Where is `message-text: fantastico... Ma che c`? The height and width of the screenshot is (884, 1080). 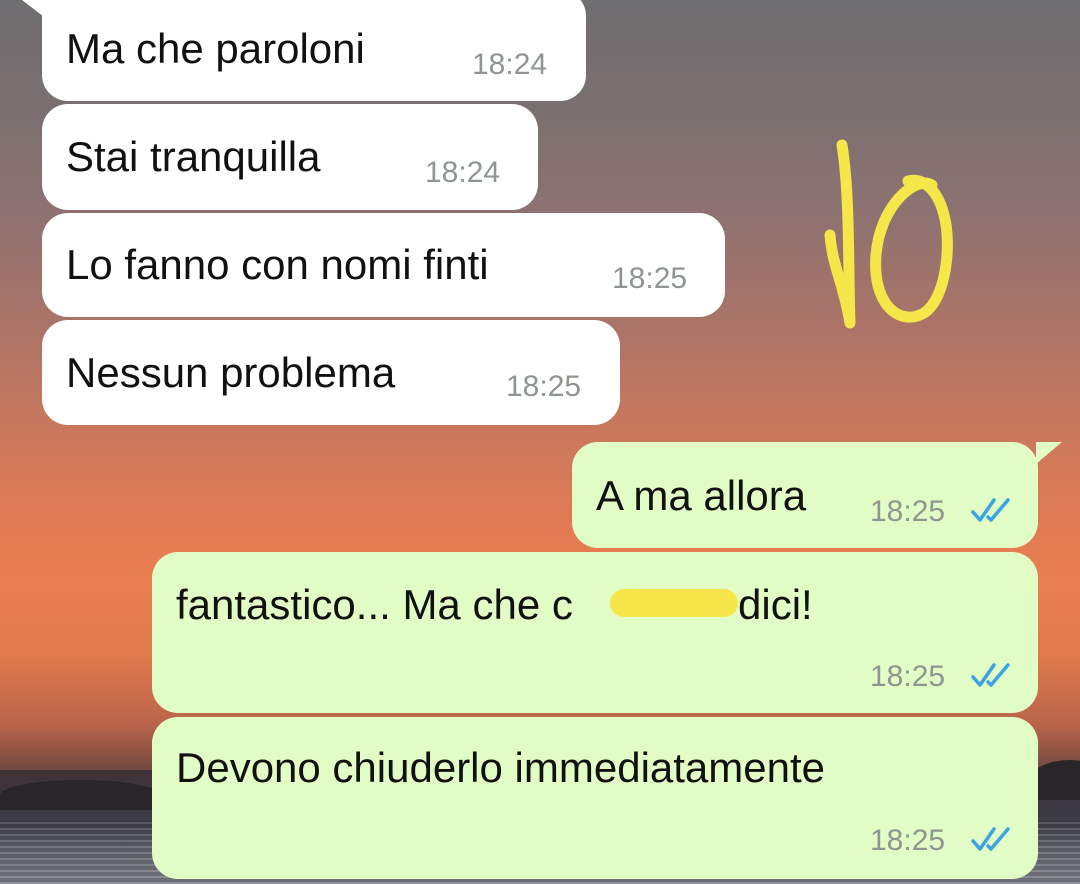
message-text: fantastico... Ma che c is located at coordinates (374, 604).